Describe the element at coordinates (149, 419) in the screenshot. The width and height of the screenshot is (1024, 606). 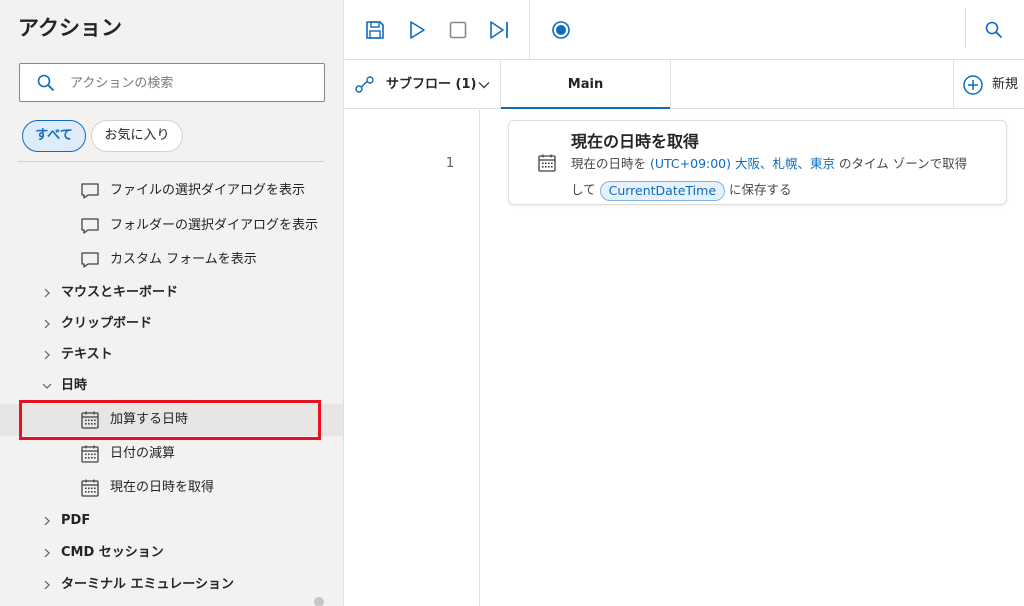
I see `action-item-label: 加算する日時` at that location.